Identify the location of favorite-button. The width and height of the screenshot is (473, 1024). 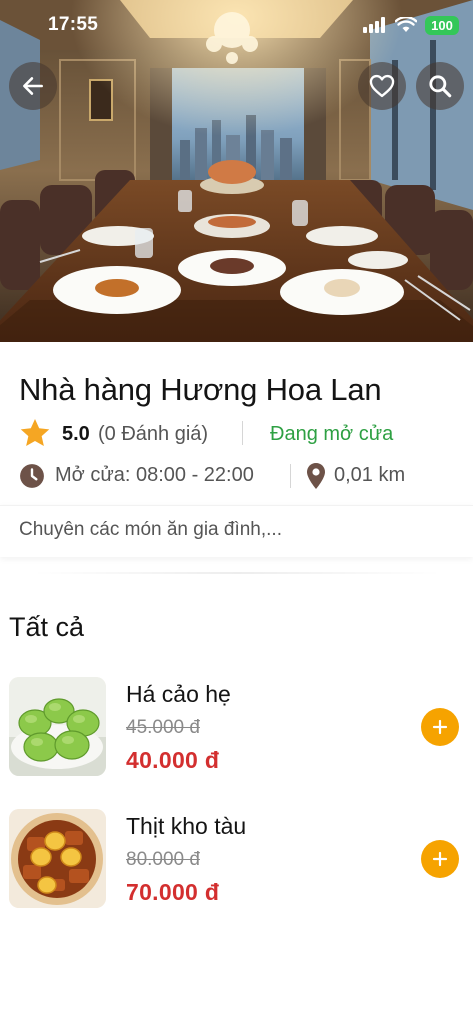
(382, 86).